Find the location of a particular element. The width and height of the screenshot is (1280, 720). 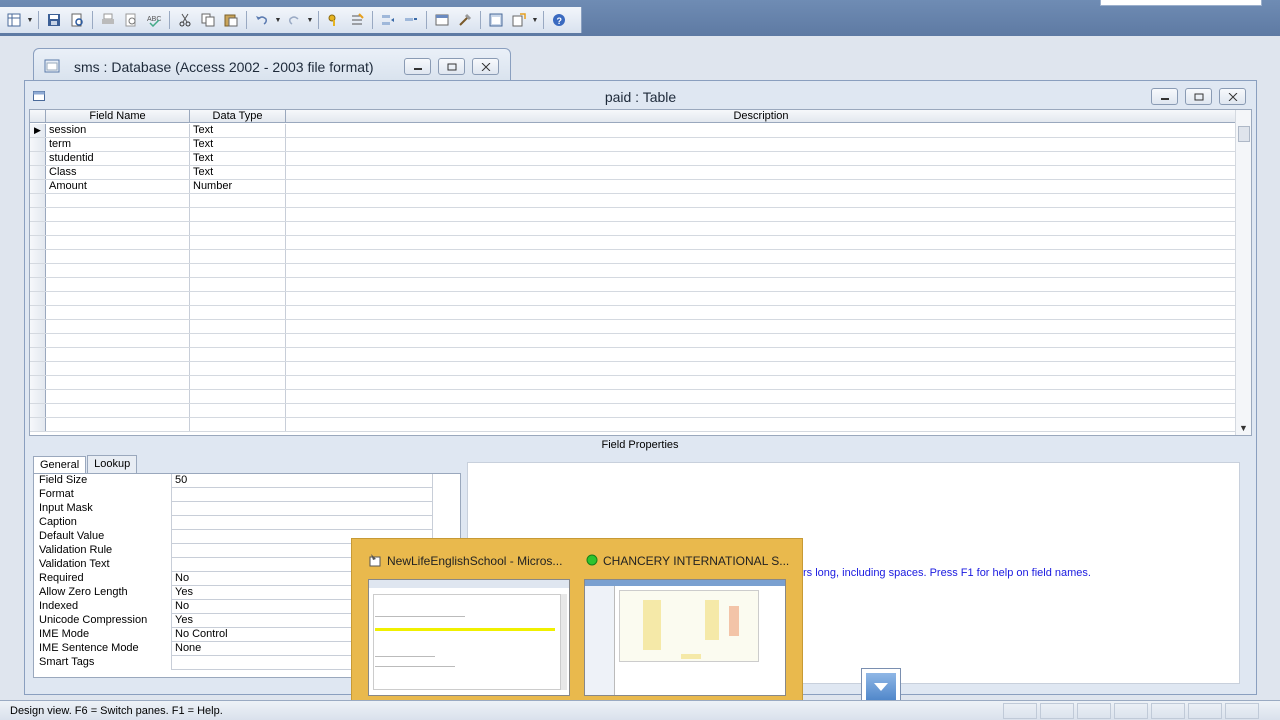

minimize-button is located at coordinates (417, 66).